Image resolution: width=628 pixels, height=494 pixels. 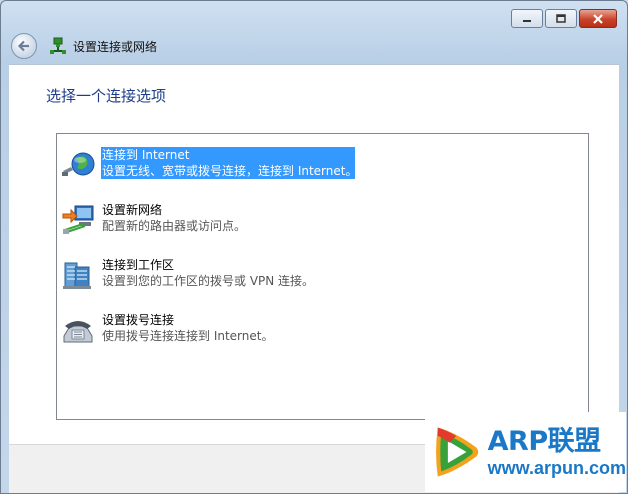 I want to click on close-button, so click(x=598, y=18).